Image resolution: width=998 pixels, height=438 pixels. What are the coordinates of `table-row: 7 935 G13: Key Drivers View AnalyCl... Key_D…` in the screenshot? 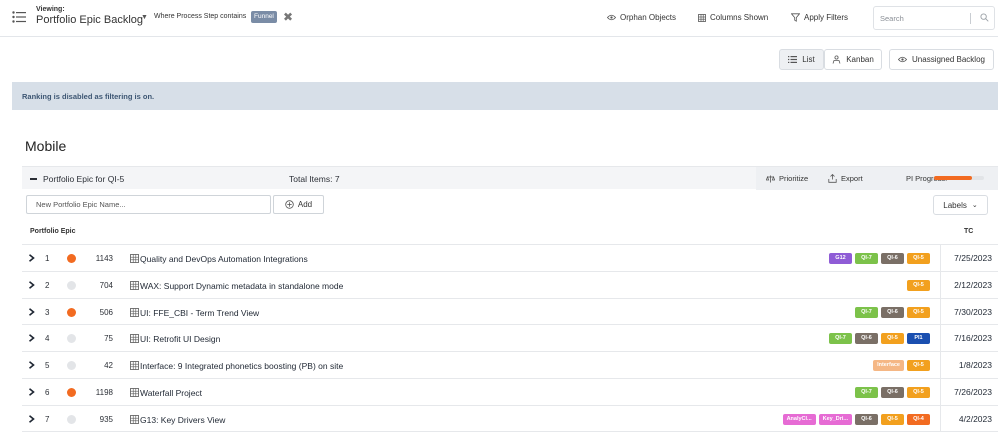 It's located at (510, 418).